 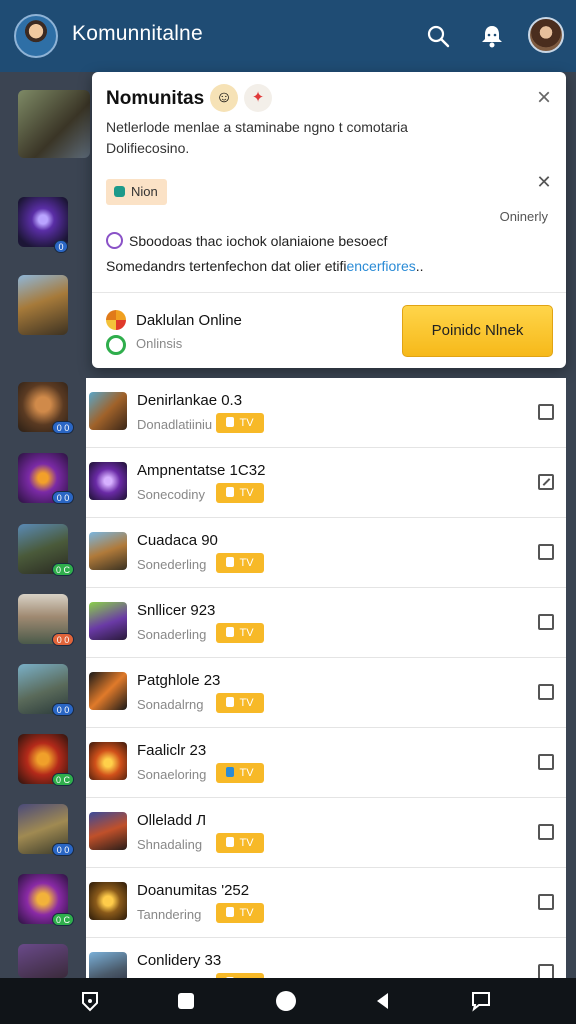 What do you see at coordinates (546, 482) in the screenshot?
I see `edit-icon` at bounding box center [546, 482].